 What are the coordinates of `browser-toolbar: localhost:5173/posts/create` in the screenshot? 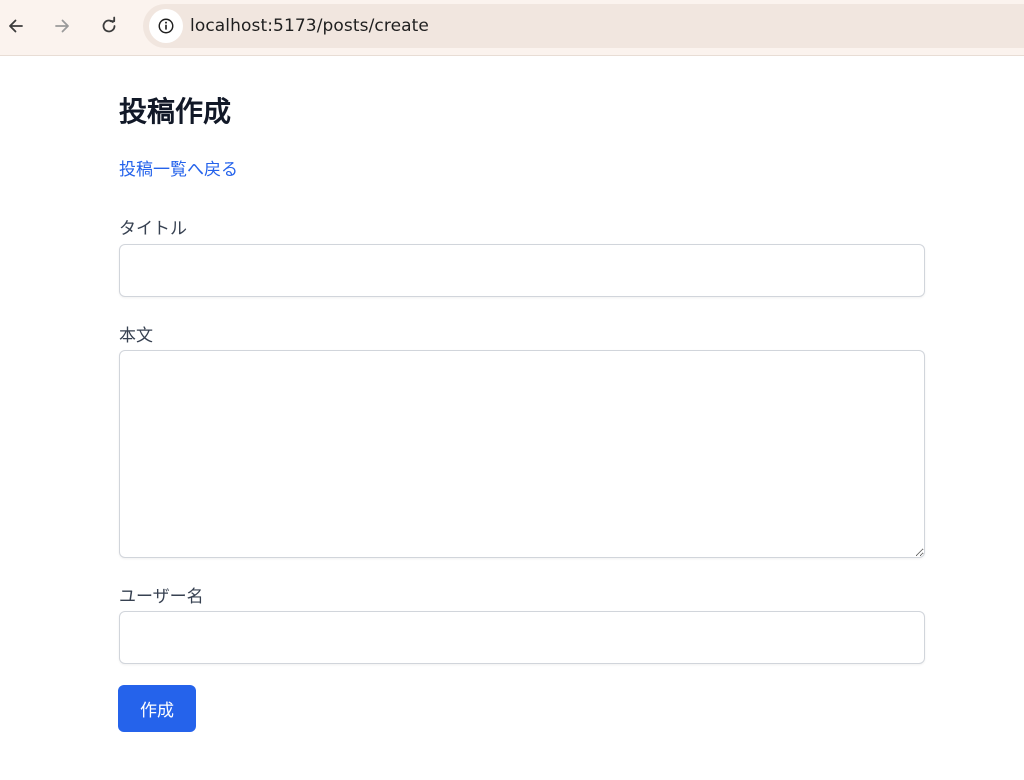 It's located at (512, 28).